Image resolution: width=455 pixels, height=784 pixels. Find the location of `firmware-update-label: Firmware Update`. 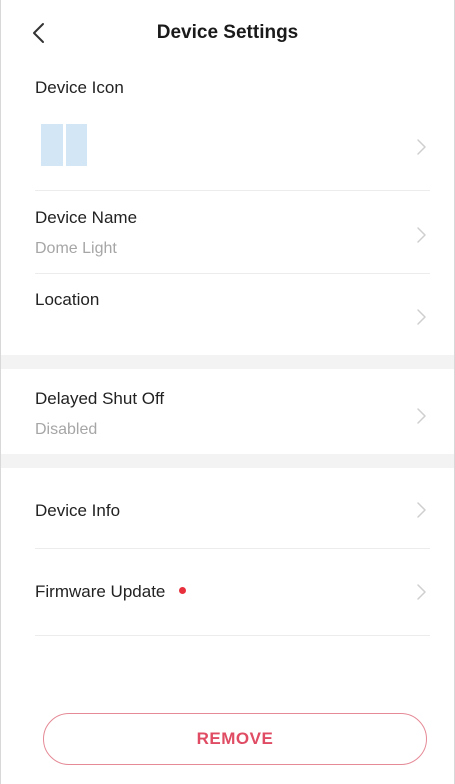

firmware-update-label: Firmware Update is located at coordinates (100, 591).